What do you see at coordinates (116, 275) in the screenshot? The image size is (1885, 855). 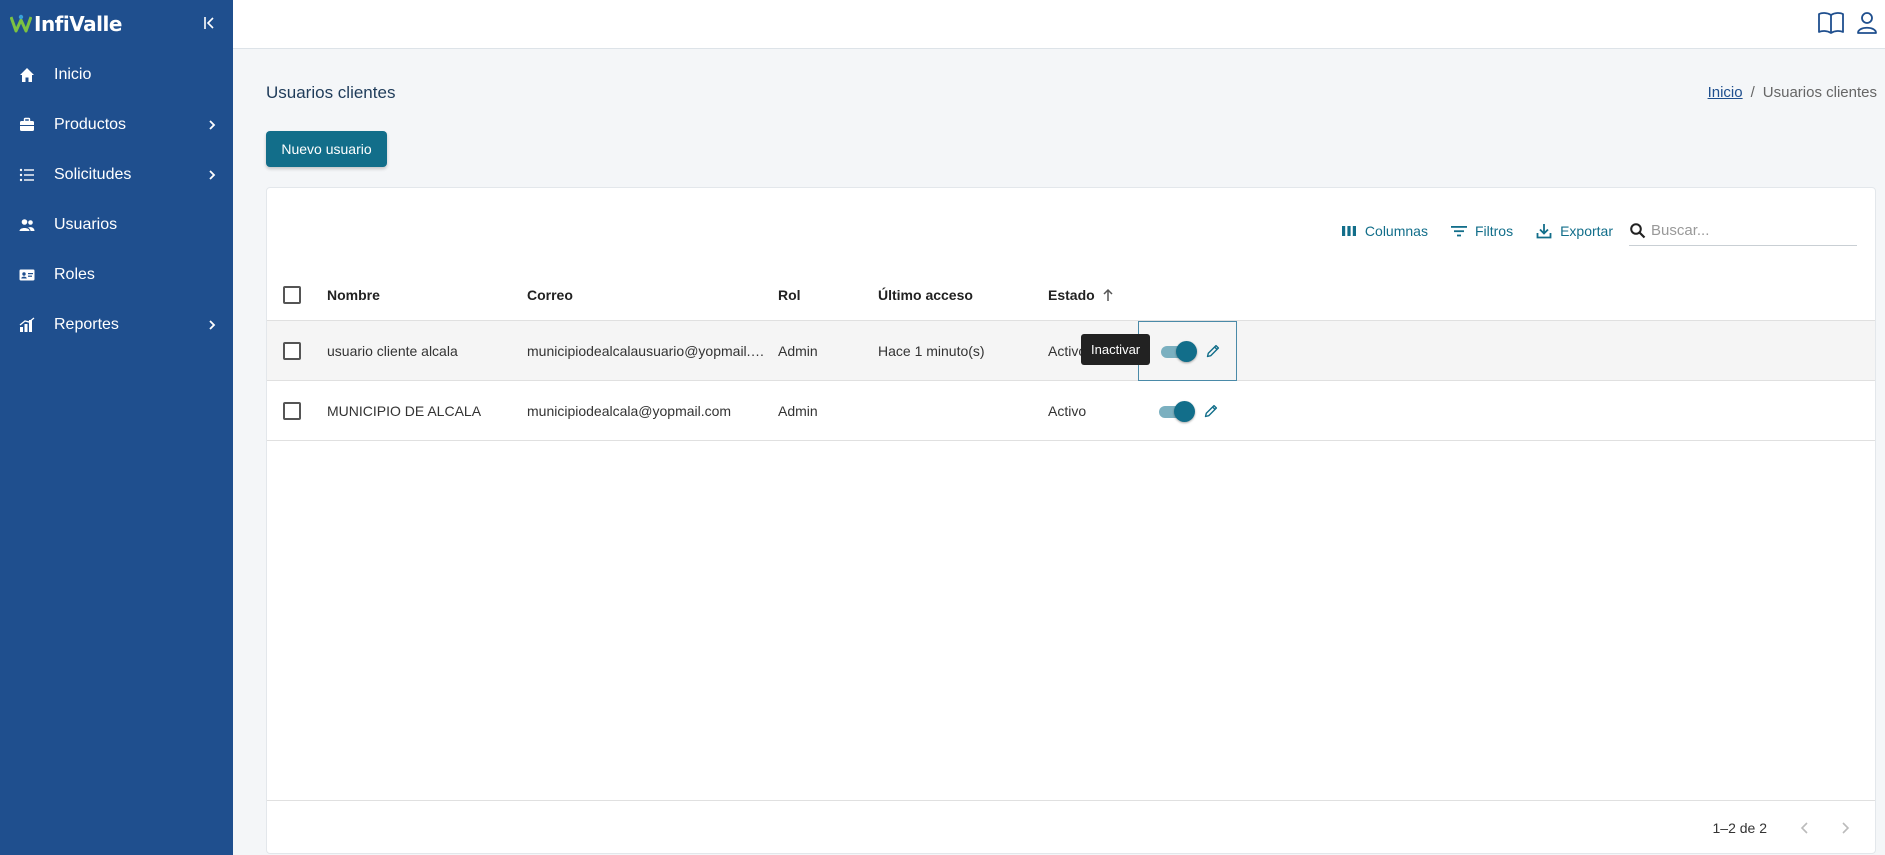 I see `sidebar-item-roles: Roles` at bounding box center [116, 275].